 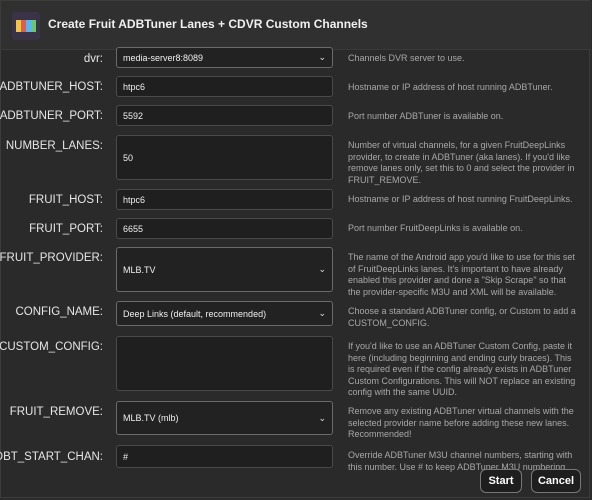 What do you see at coordinates (224, 456) in the screenshot?
I see `adbt-start-chan-input: #` at bounding box center [224, 456].